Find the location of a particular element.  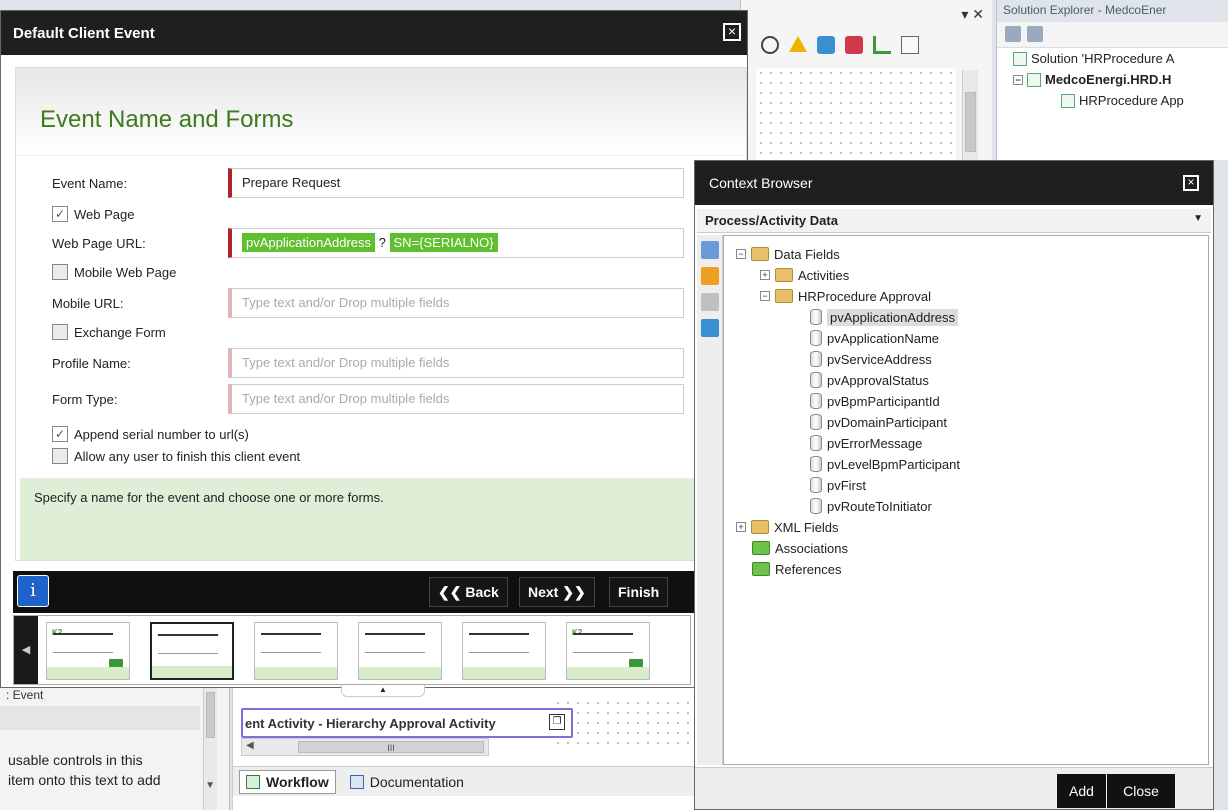

collapse-thumbnails-button: ▲ is located at coordinates (383, 691).